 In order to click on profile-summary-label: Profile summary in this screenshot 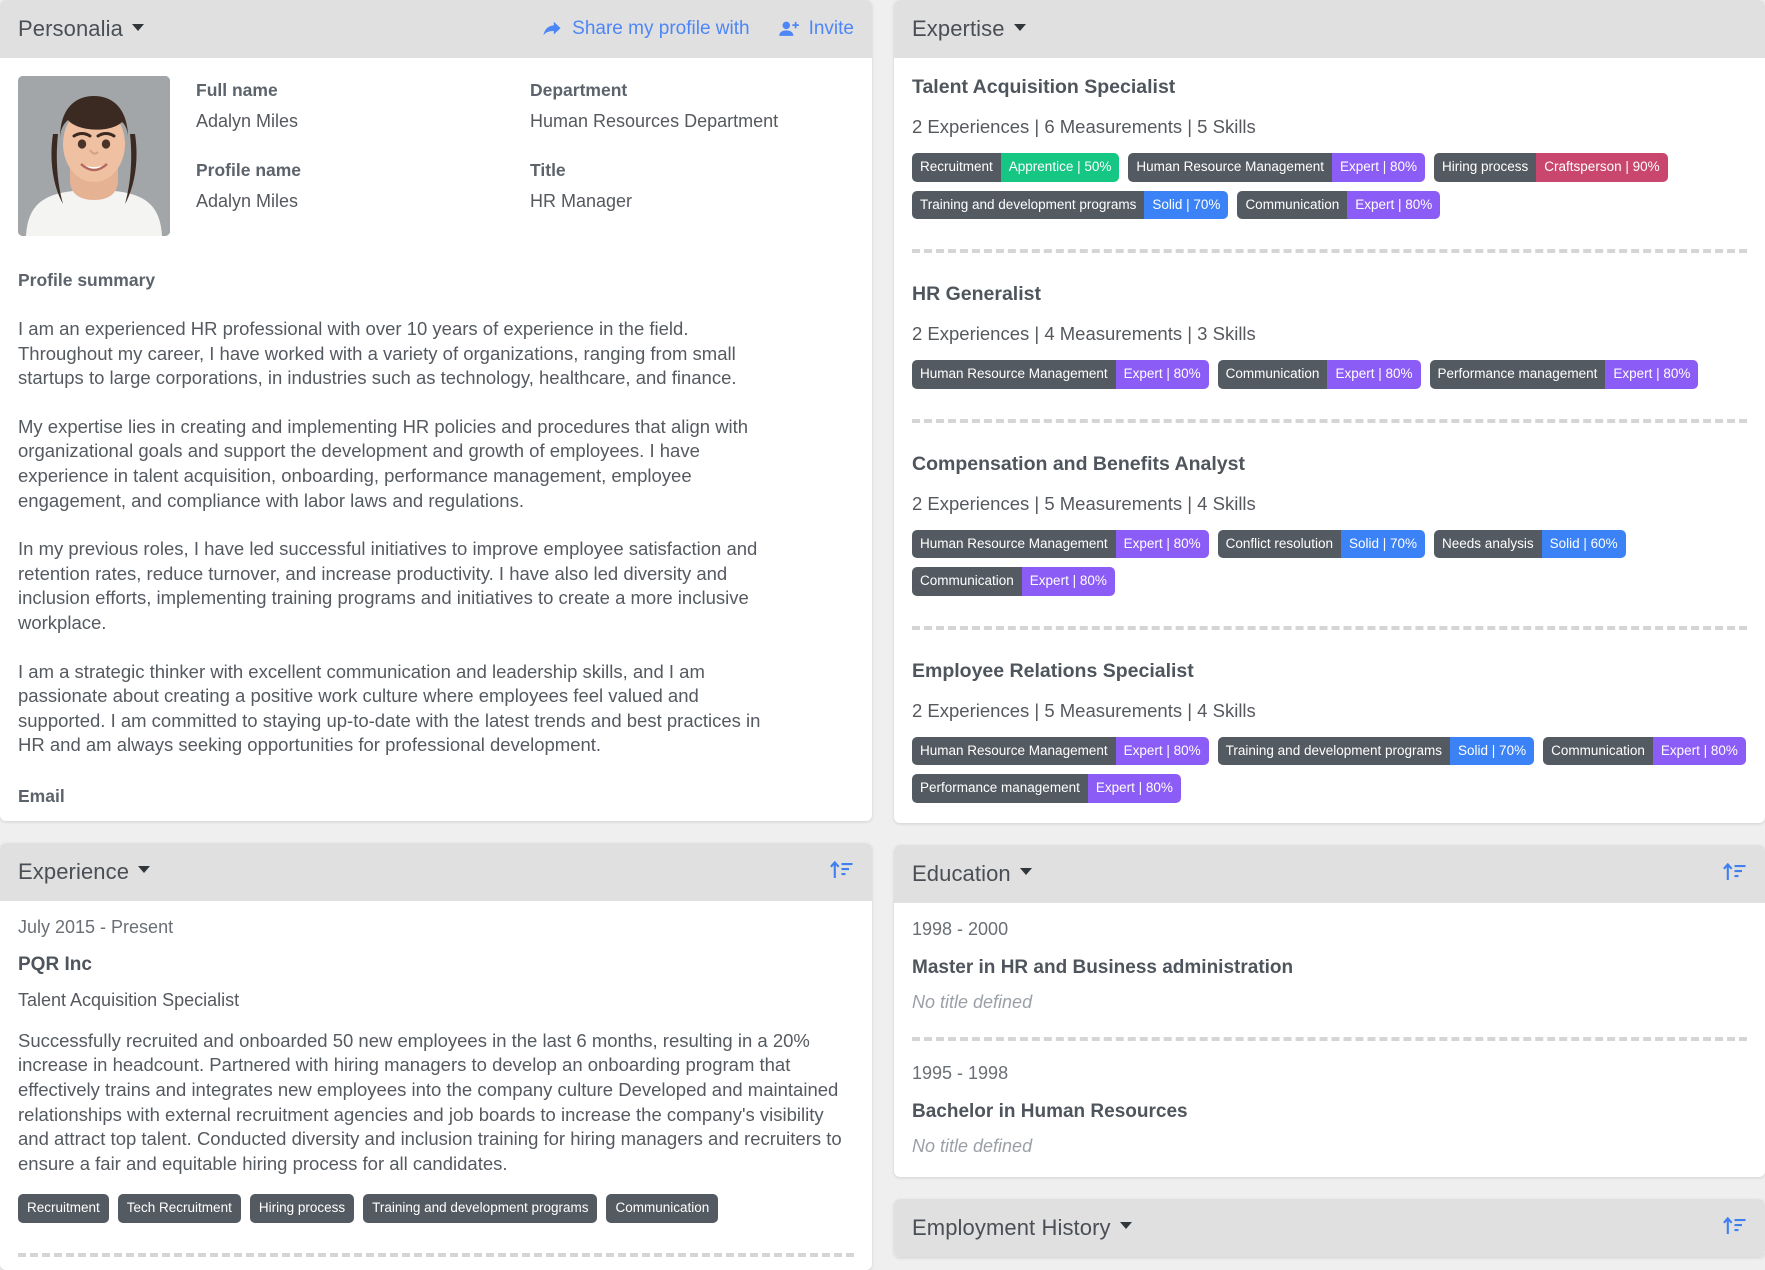, I will do `click(87, 280)`.